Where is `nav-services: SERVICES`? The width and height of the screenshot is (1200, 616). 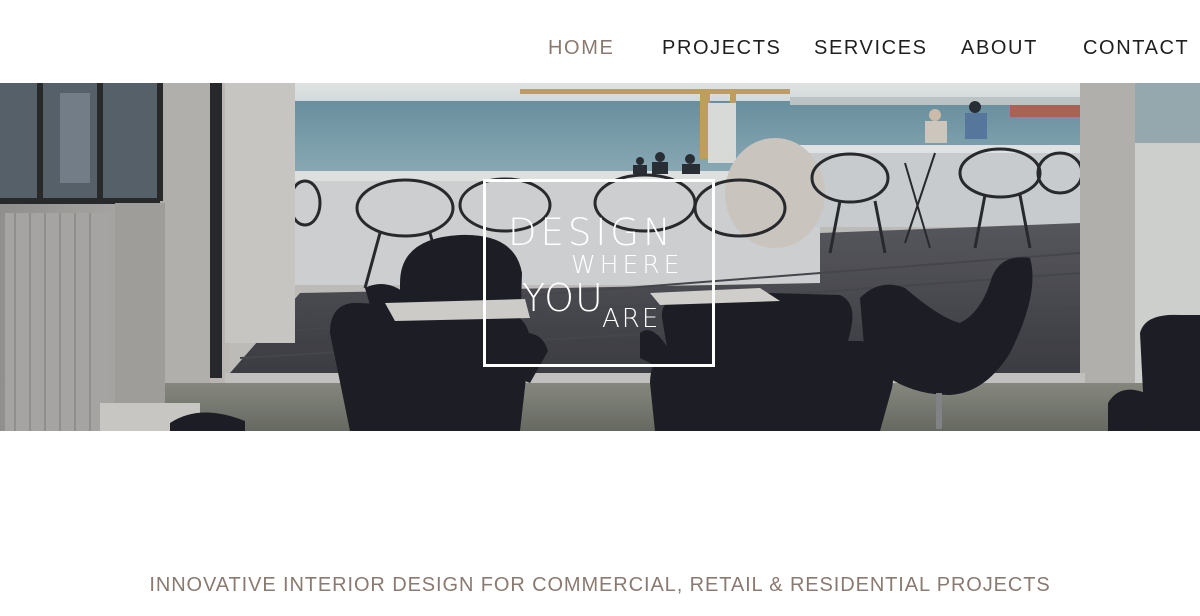 nav-services: SERVICES is located at coordinates (871, 48).